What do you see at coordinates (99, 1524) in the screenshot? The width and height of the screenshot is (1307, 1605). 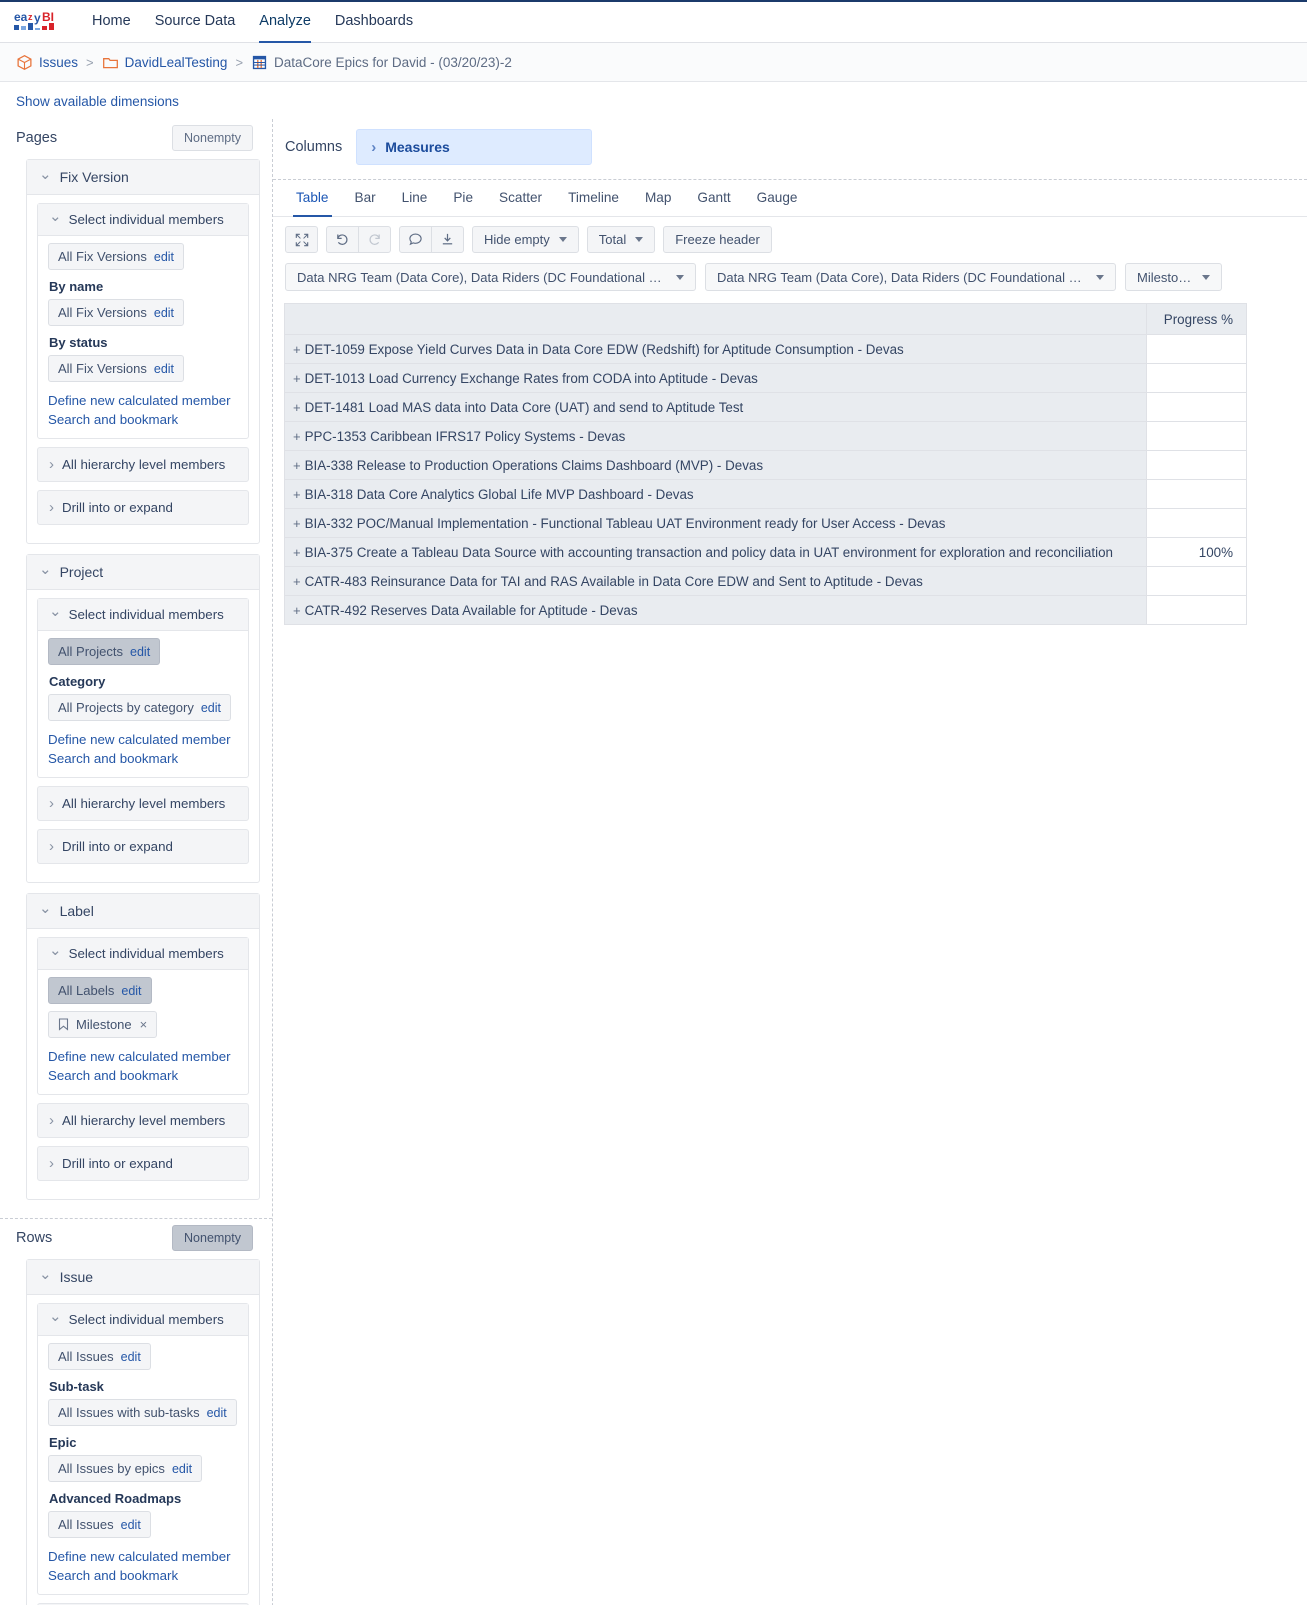 I see `member-all-issues-roadmaps: All Issues edit` at bounding box center [99, 1524].